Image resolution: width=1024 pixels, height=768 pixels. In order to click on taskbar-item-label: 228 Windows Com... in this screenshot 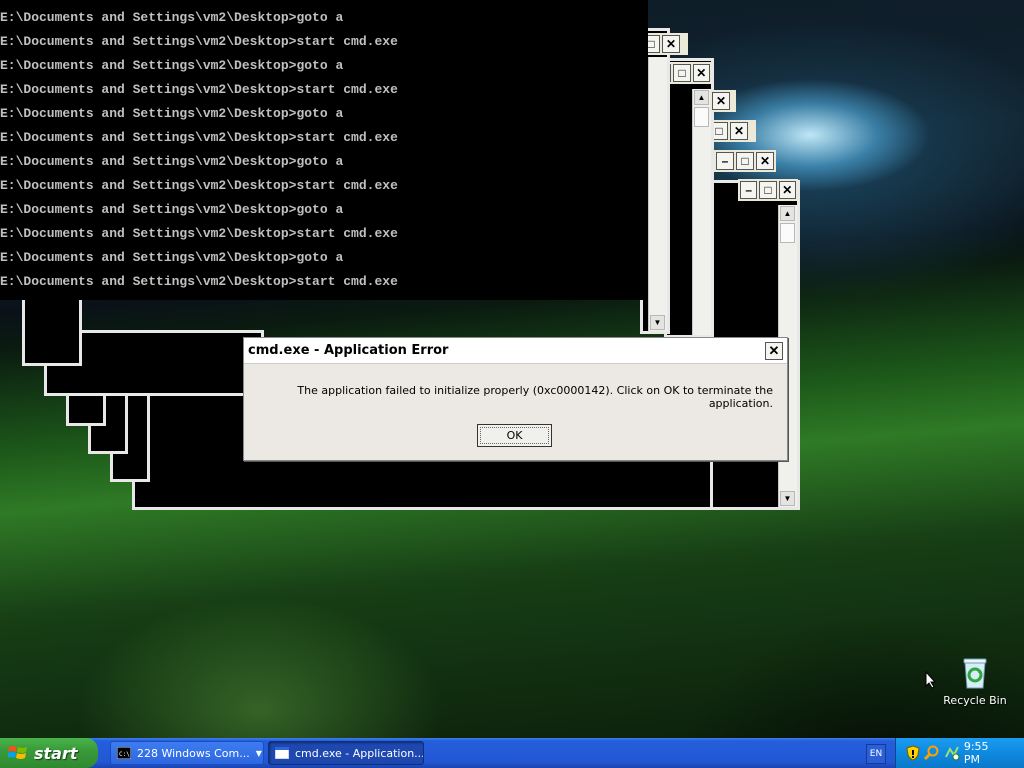, I will do `click(193, 753)`.